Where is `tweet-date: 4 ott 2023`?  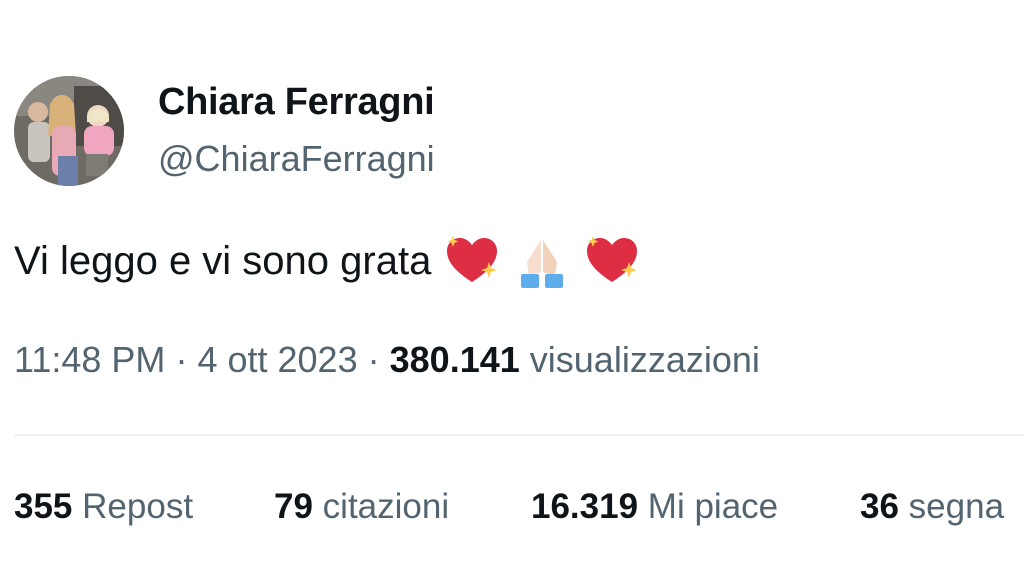 tweet-date: 4 ott 2023 is located at coordinates (277, 359).